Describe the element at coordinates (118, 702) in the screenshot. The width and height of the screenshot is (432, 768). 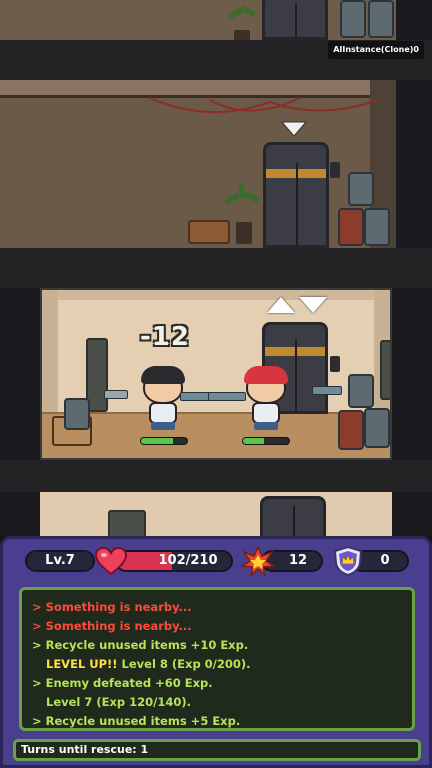
I see `log-text: Level 7 (Exp 120/140).` at that location.